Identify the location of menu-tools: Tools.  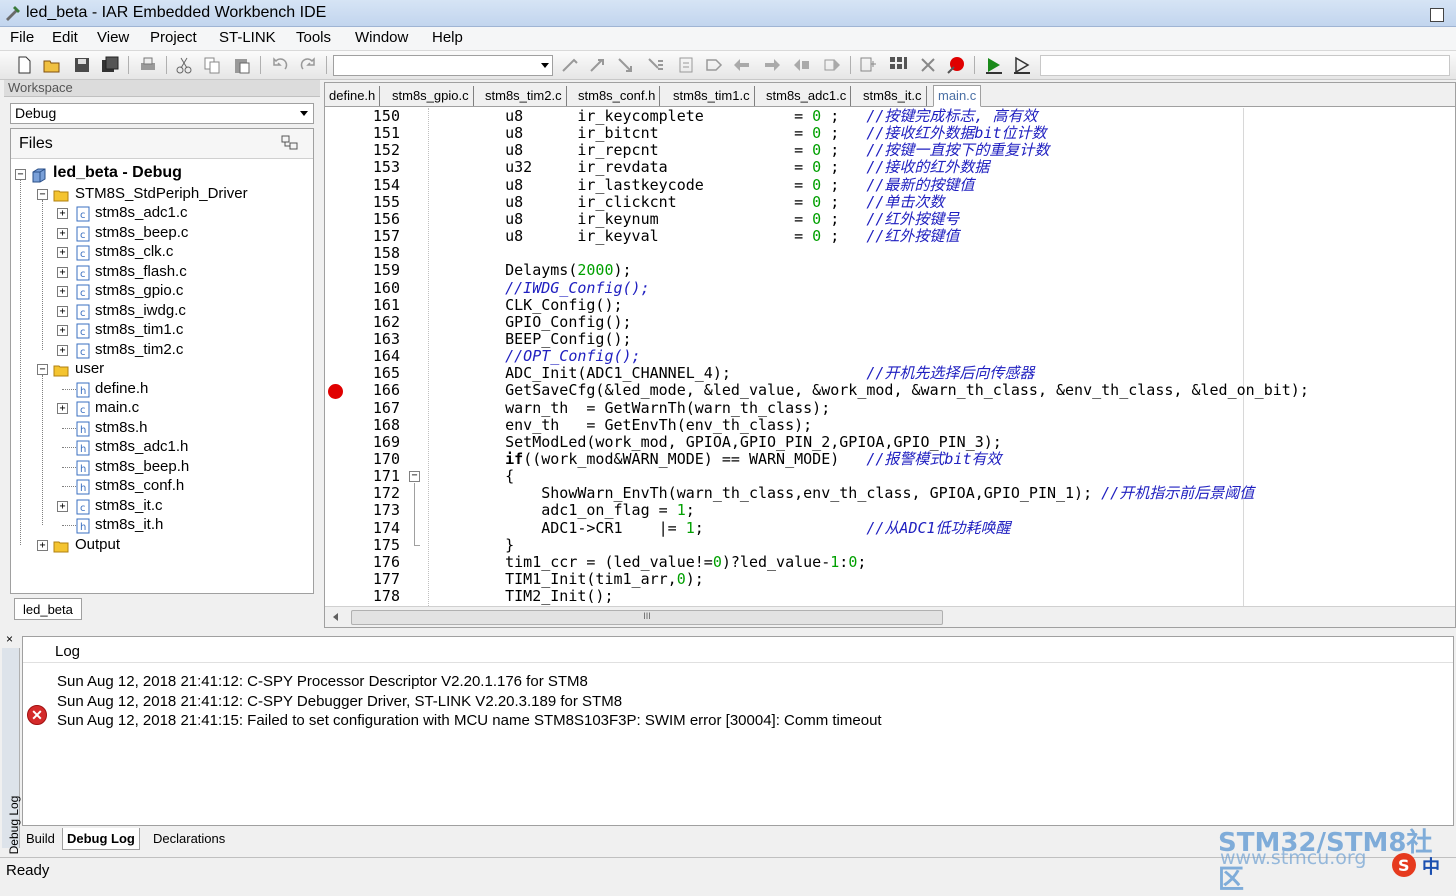
(313, 37).